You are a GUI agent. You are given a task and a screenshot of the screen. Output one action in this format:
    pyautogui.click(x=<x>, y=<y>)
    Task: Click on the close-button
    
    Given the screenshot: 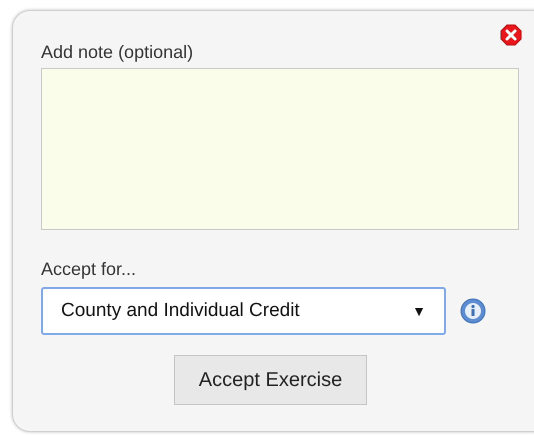 What is the action you would take?
    pyautogui.click(x=511, y=35)
    